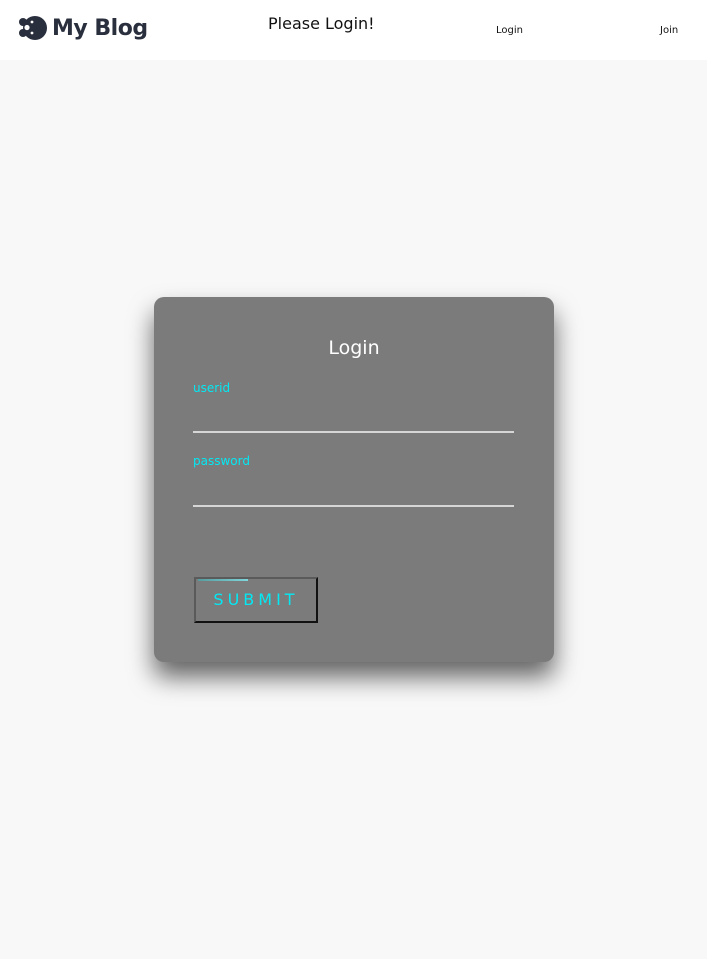 The width and height of the screenshot is (707, 959). I want to click on site-logo: My Blog, so click(83, 28).